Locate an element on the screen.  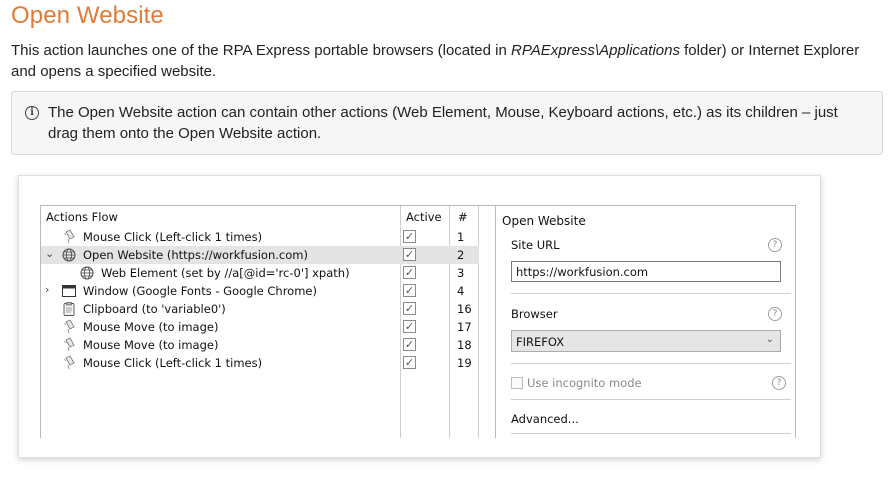
info-icon: i is located at coordinates (32, 113).